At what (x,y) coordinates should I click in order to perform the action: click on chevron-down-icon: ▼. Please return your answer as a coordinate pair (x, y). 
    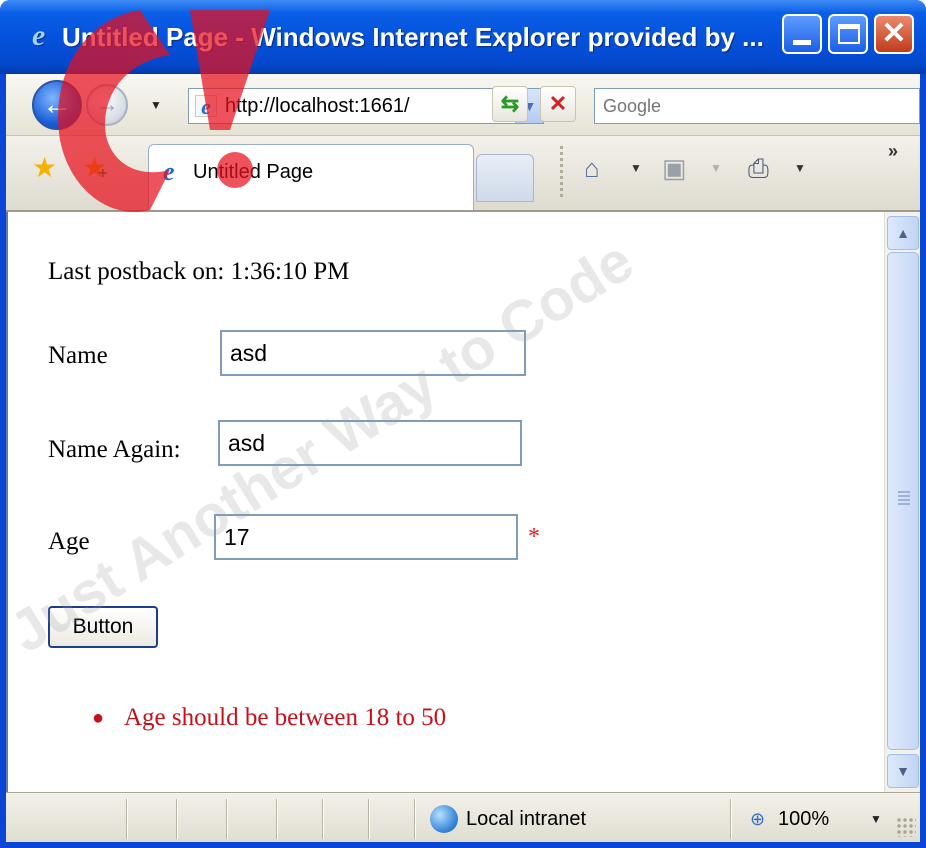
    Looking at the image, I should click on (903, 771).